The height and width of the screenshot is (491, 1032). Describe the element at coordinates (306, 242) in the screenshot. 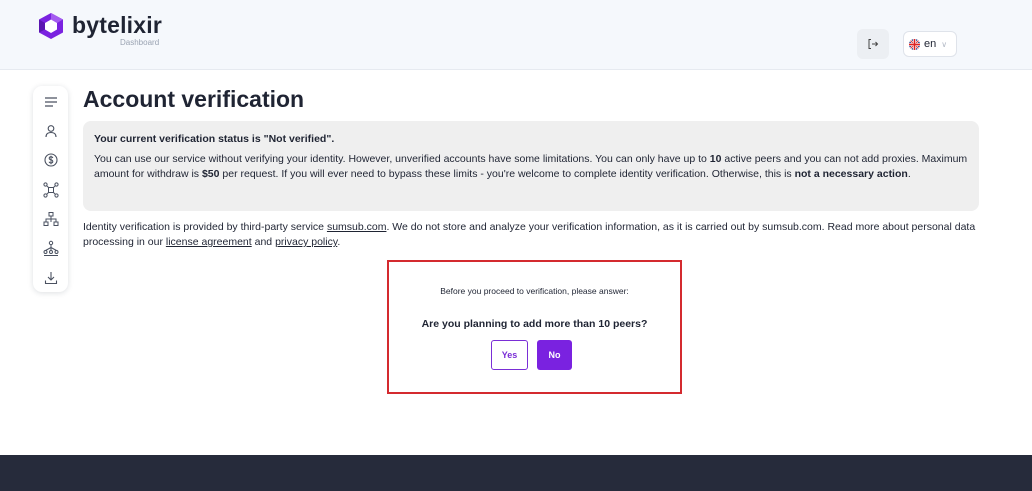

I see `privacy-policy-link: privacy policy` at that location.